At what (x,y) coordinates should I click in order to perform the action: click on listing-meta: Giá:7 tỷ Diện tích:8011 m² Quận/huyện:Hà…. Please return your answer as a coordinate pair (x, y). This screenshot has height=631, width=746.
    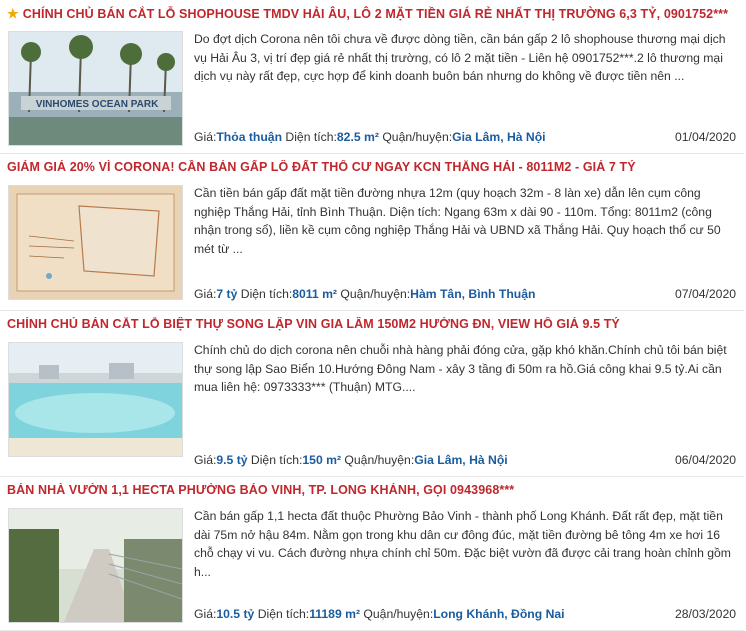
    Looking at the image, I should click on (465, 294).